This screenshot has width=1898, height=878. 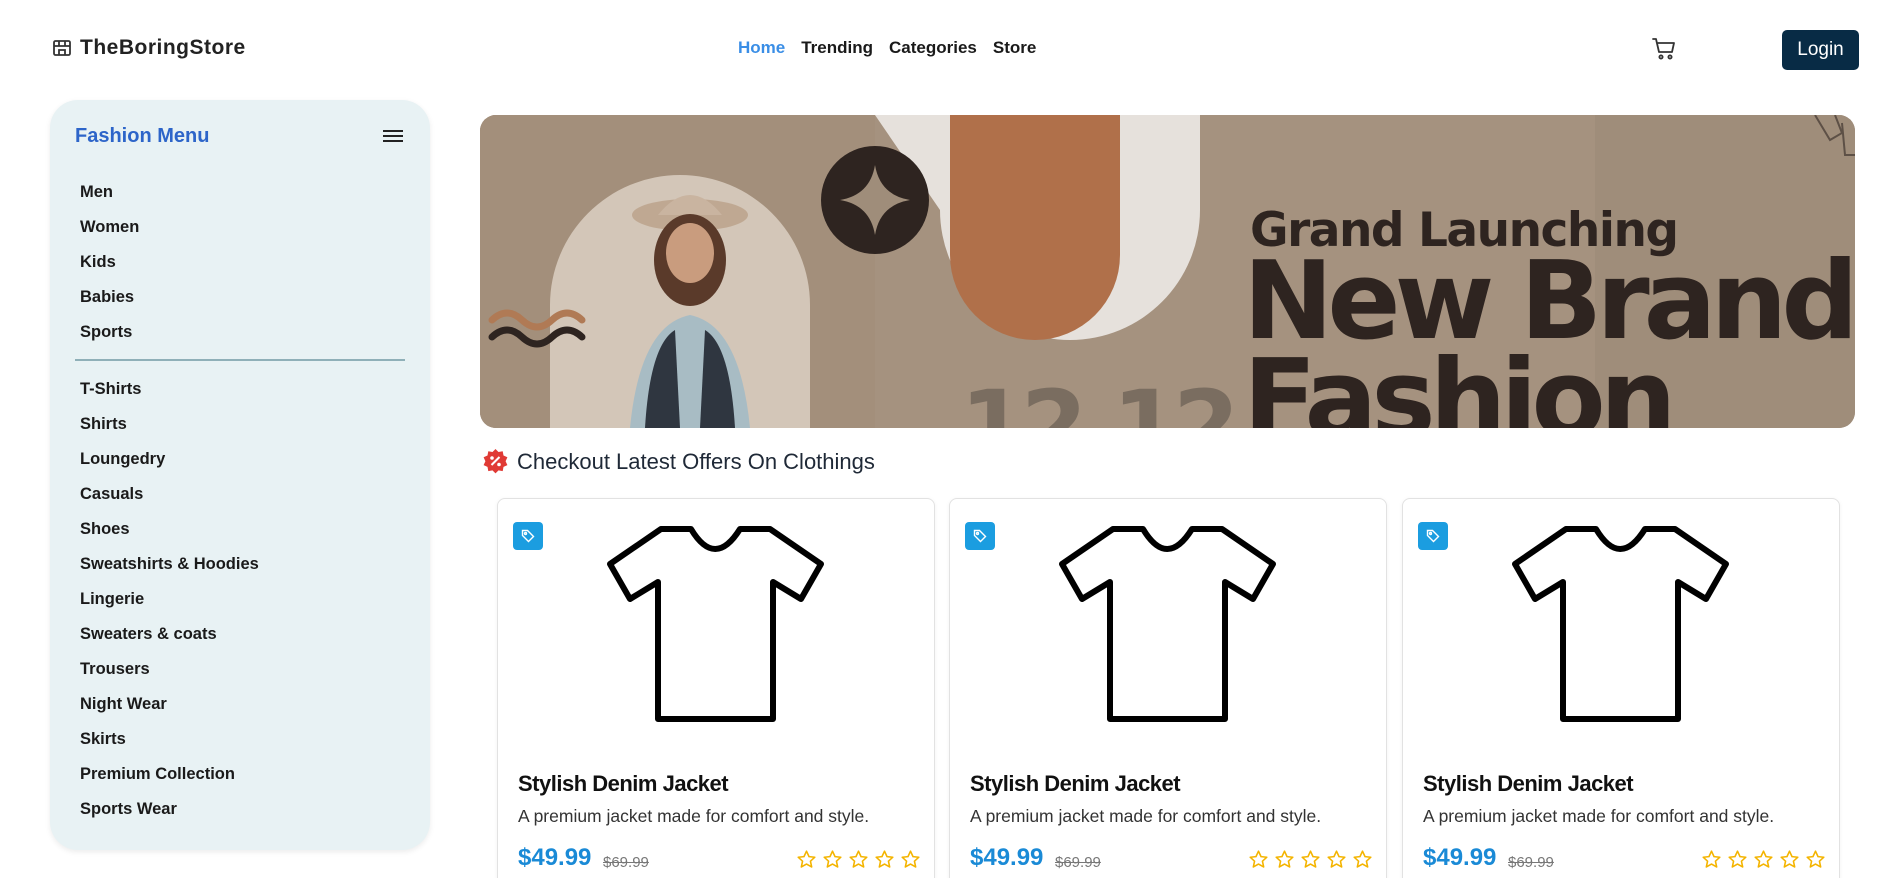 I want to click on sidebar-item-babies: Babies, so click(x=109, y=297).